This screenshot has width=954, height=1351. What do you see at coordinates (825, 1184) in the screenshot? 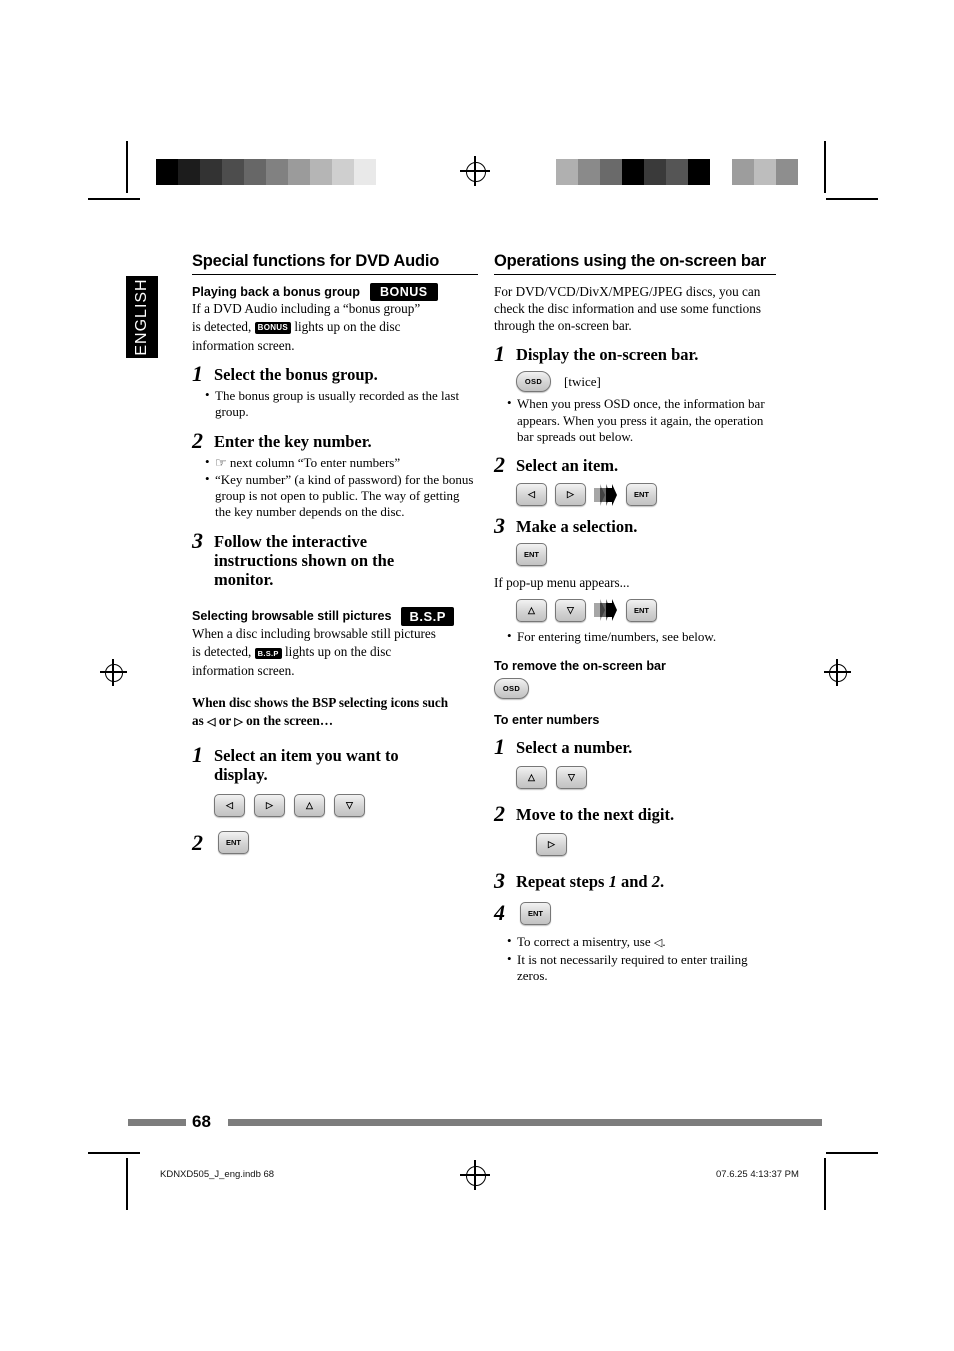
I see `crop-mark-br-v` at bounding box center [825, 1184].